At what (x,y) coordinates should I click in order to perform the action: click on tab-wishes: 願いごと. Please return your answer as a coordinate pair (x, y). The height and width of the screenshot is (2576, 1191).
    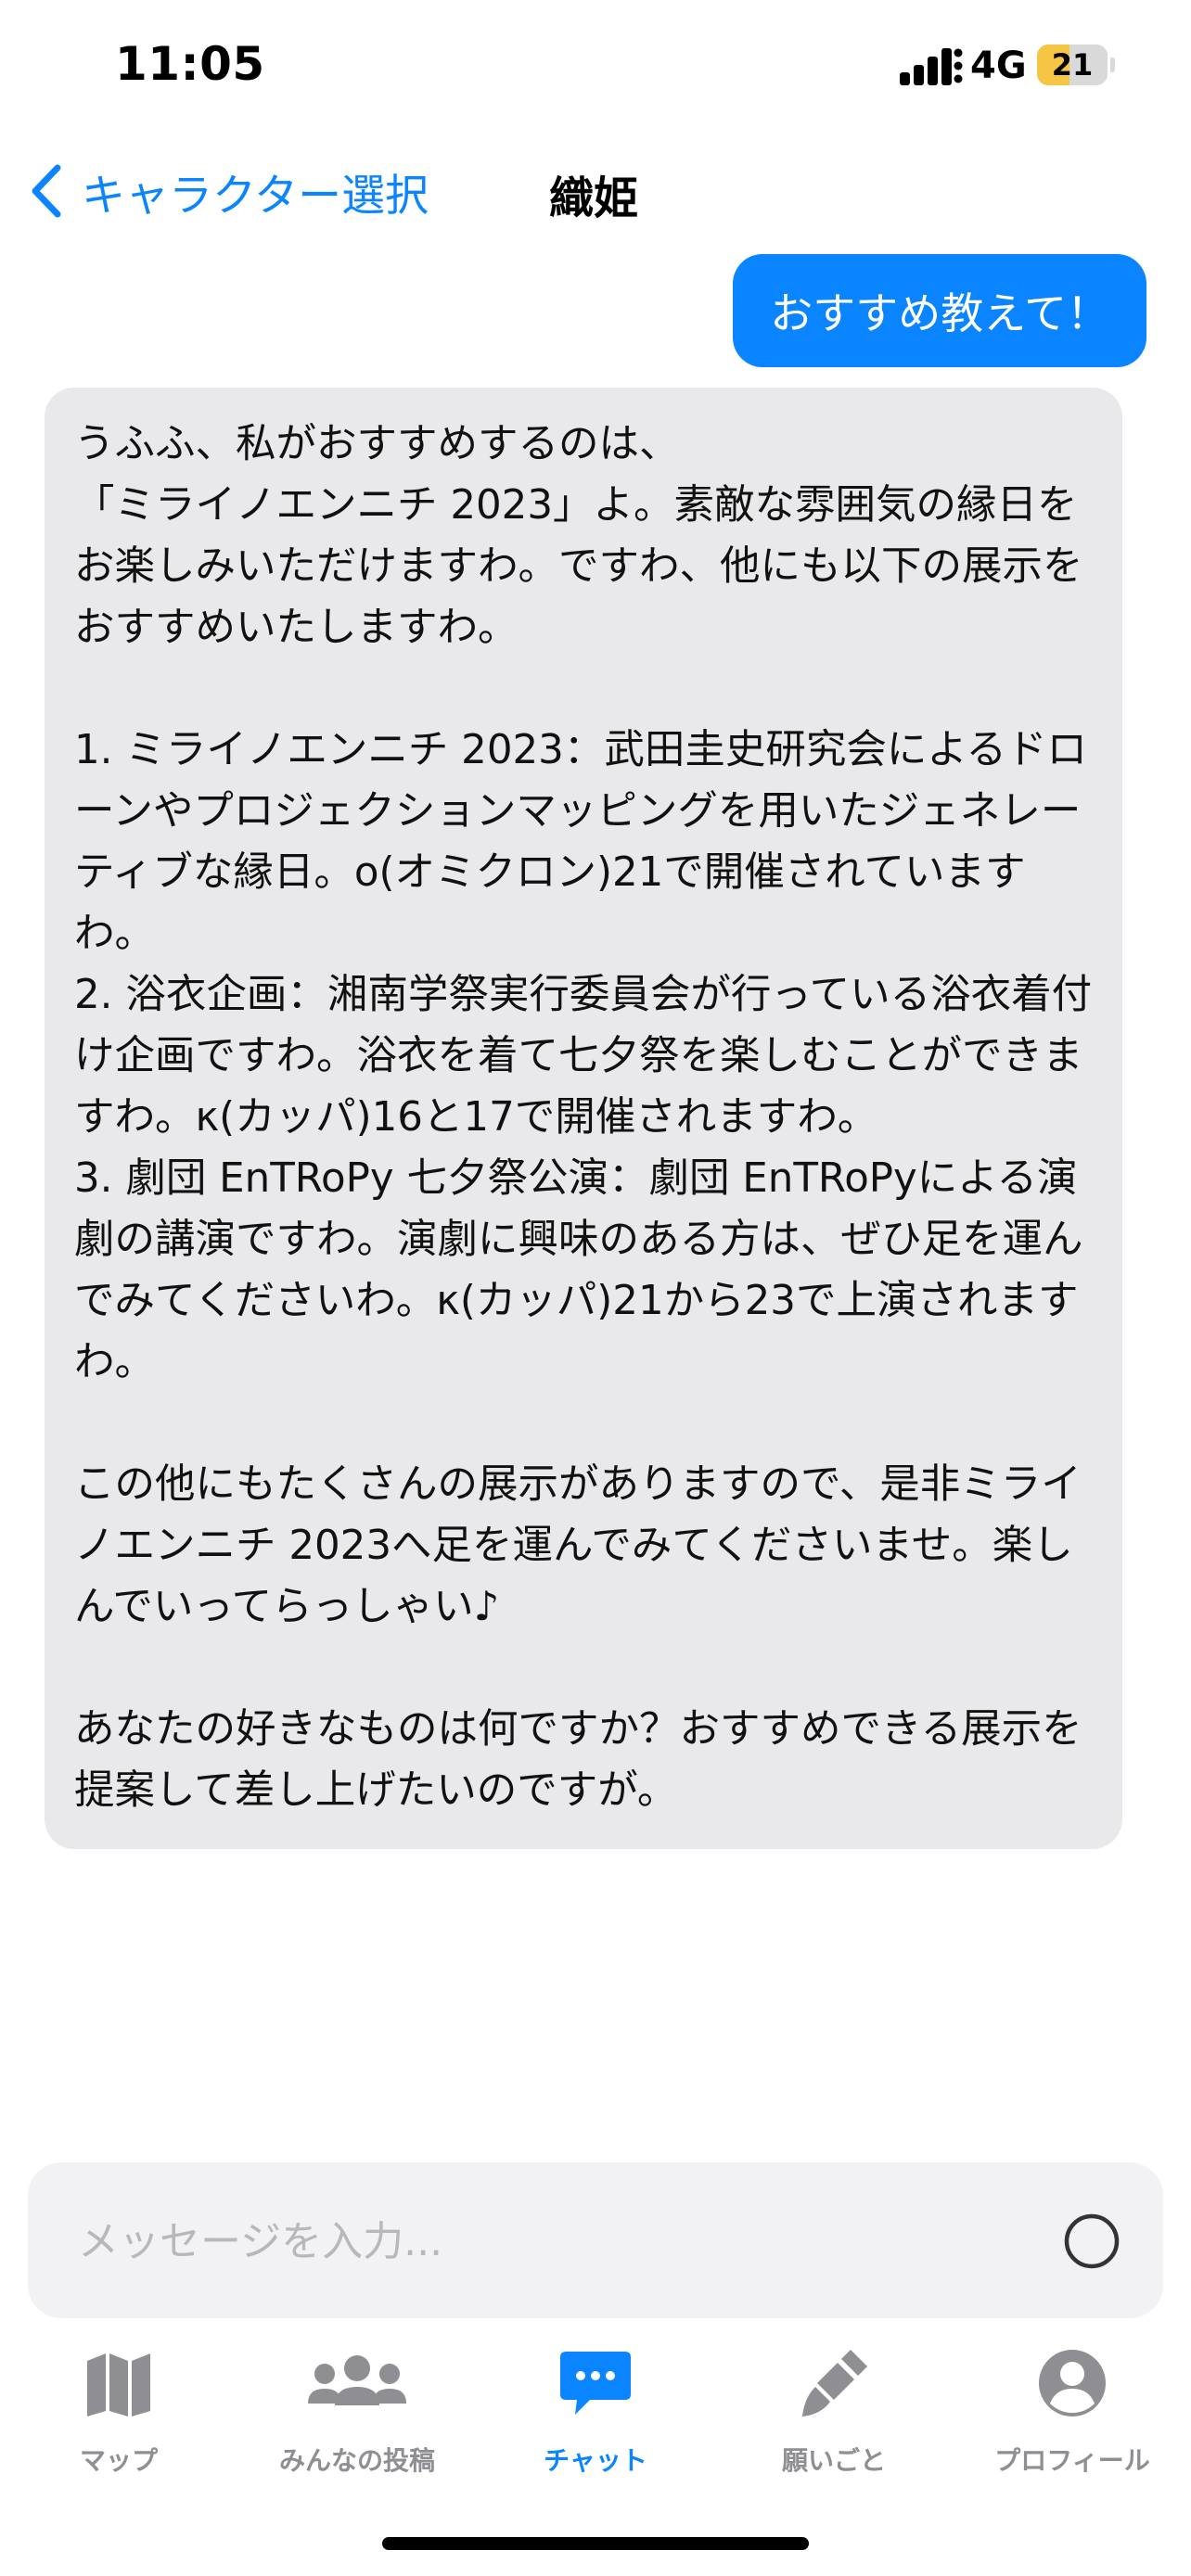
    Looking at the image, I should click on (834, 2411).